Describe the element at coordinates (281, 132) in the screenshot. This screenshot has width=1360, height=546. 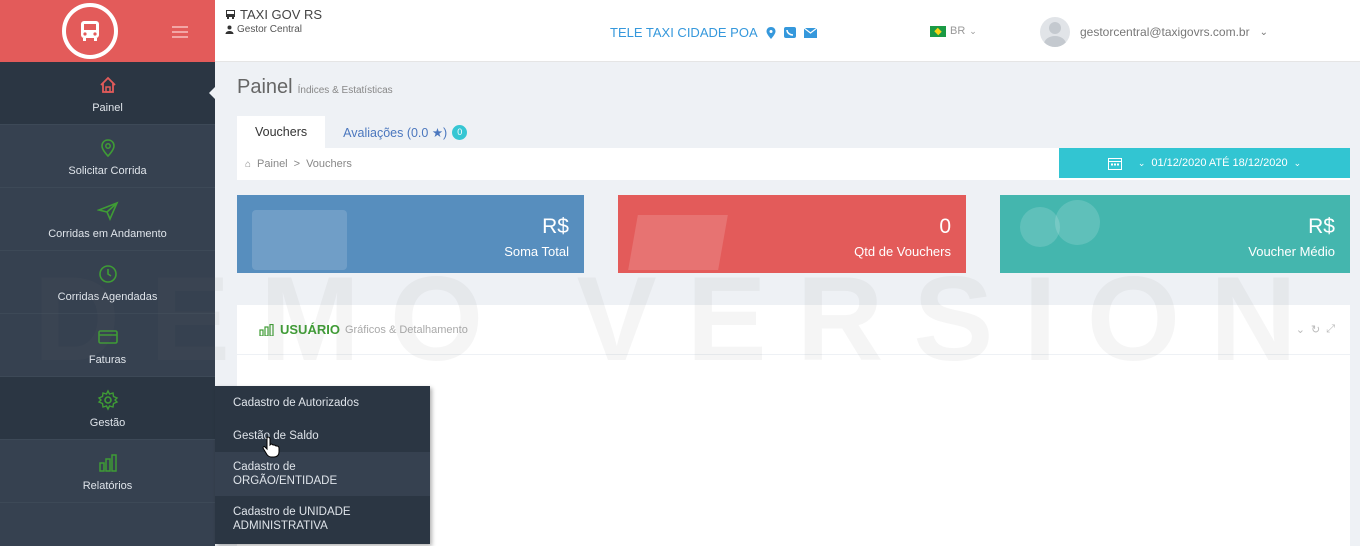
I see `tab-vouchers: Vouchers` at that location.